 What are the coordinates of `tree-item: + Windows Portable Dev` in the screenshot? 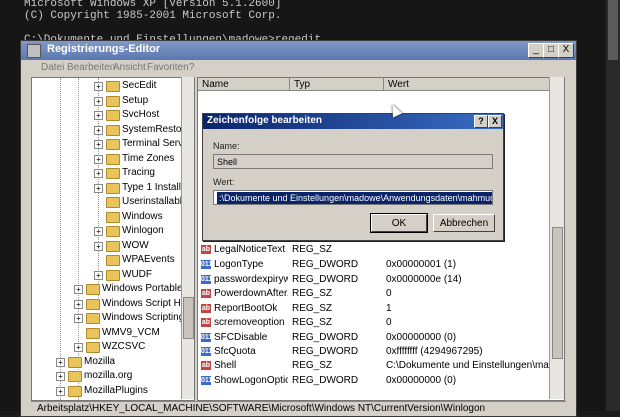 It's located at (134, 289).